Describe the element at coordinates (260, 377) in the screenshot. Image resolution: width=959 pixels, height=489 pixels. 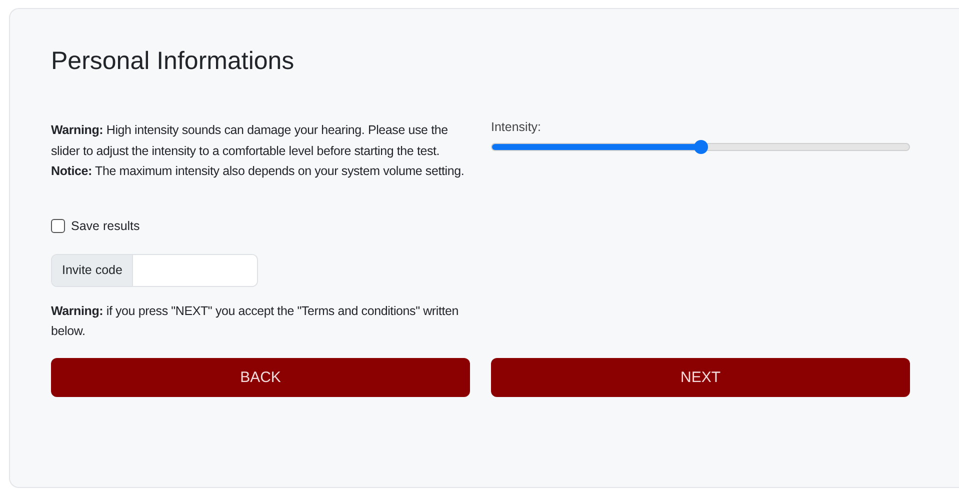
I see `back-button: BACK` at that location.